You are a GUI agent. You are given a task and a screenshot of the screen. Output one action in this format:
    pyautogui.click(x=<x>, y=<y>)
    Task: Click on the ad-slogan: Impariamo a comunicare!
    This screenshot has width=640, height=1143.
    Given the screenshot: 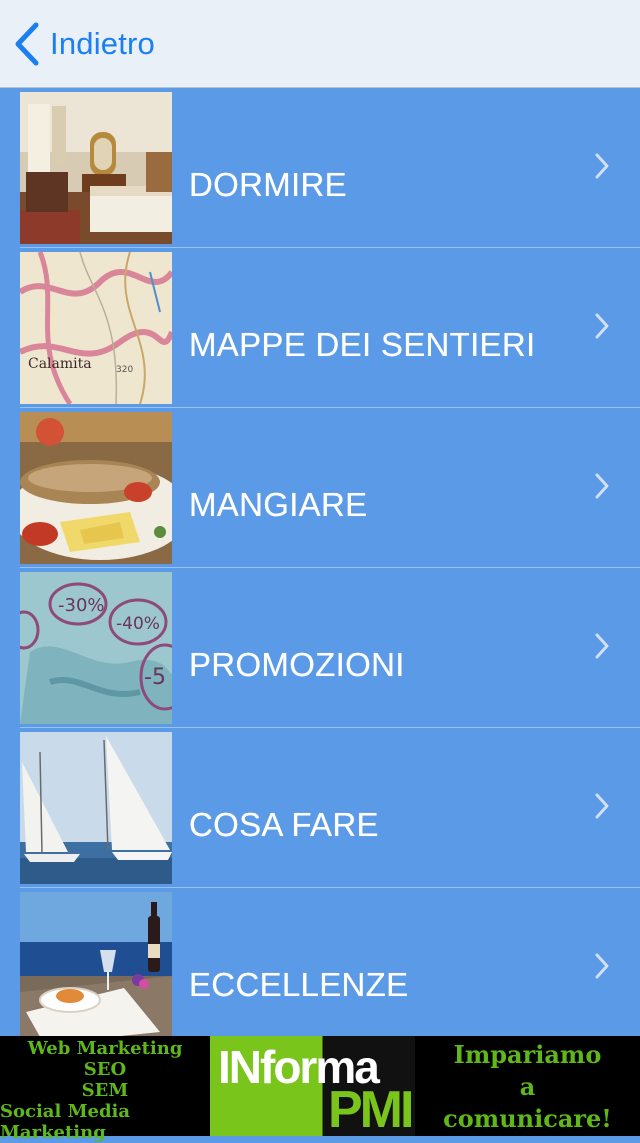 What is the action you would take?
    pyautogui.click(x=527, y=1086)
    